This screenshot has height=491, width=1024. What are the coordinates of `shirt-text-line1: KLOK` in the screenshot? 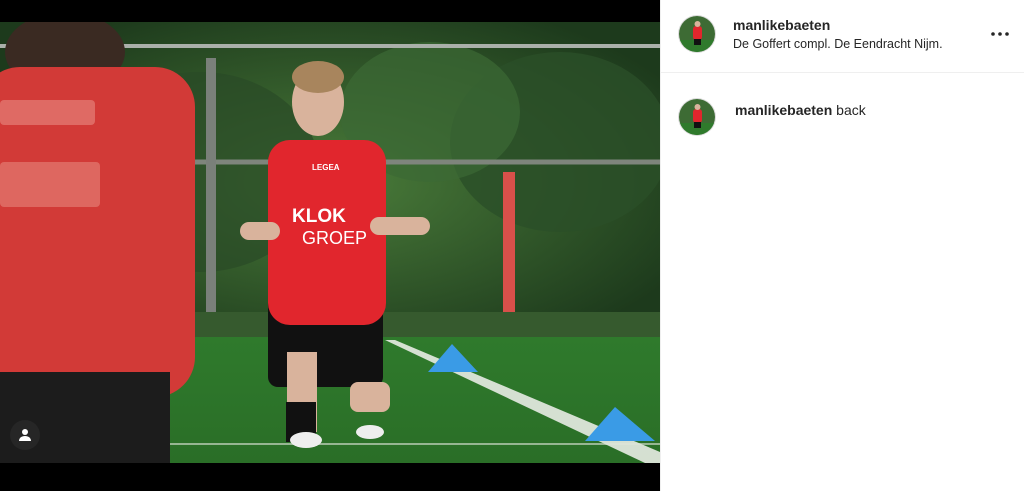 It's located at (319, 216).